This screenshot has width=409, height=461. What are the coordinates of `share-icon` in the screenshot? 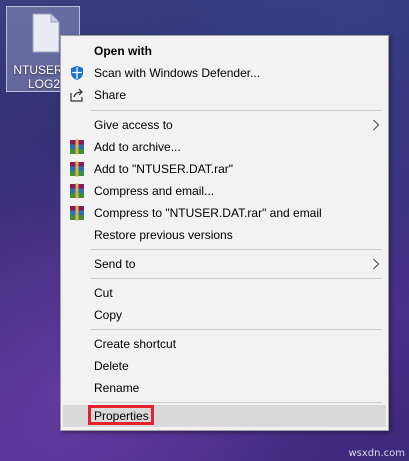 It's located at (76, 95).